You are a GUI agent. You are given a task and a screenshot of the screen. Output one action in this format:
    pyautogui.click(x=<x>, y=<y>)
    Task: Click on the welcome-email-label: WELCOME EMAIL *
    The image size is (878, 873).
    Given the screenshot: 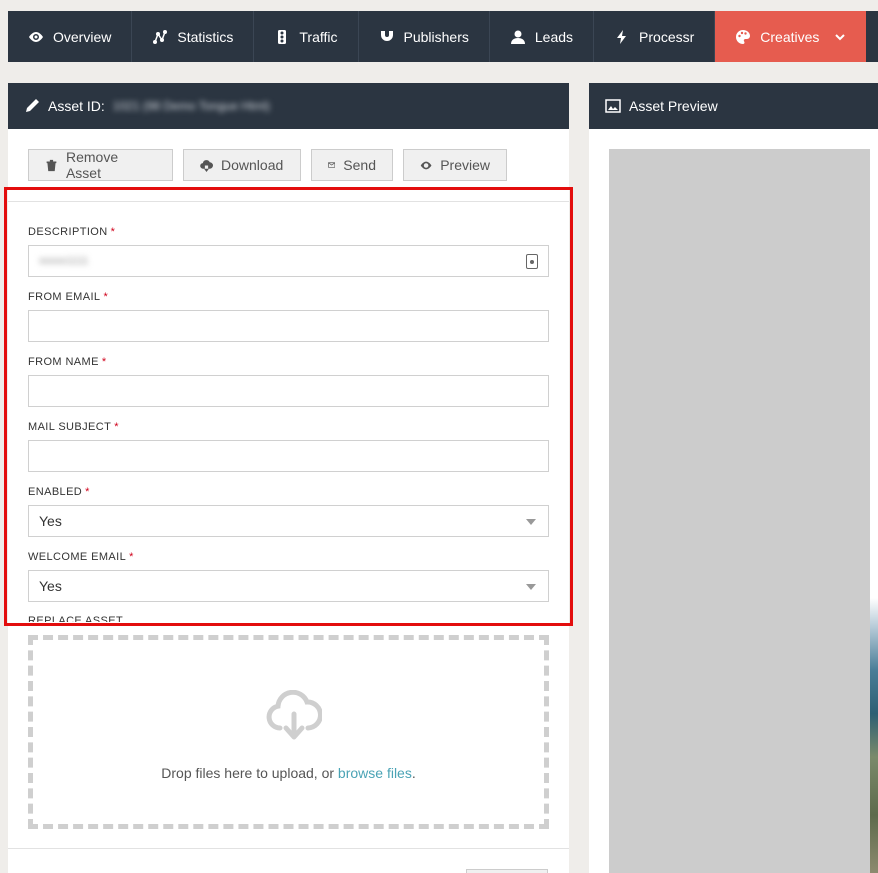 What is the action you would take?
    pyautogui.click(x=81, y=557)
    